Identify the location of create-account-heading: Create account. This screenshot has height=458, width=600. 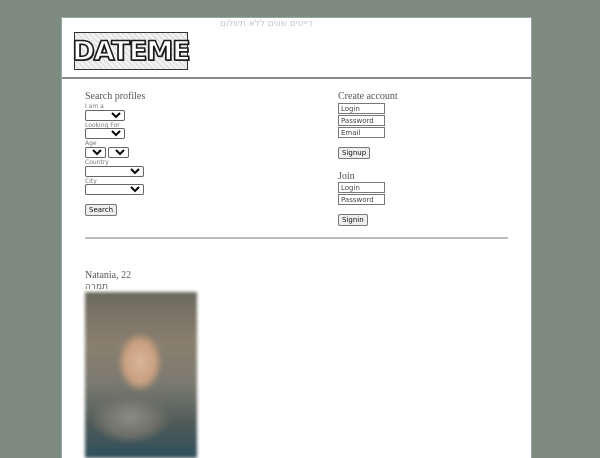
(368, 96).